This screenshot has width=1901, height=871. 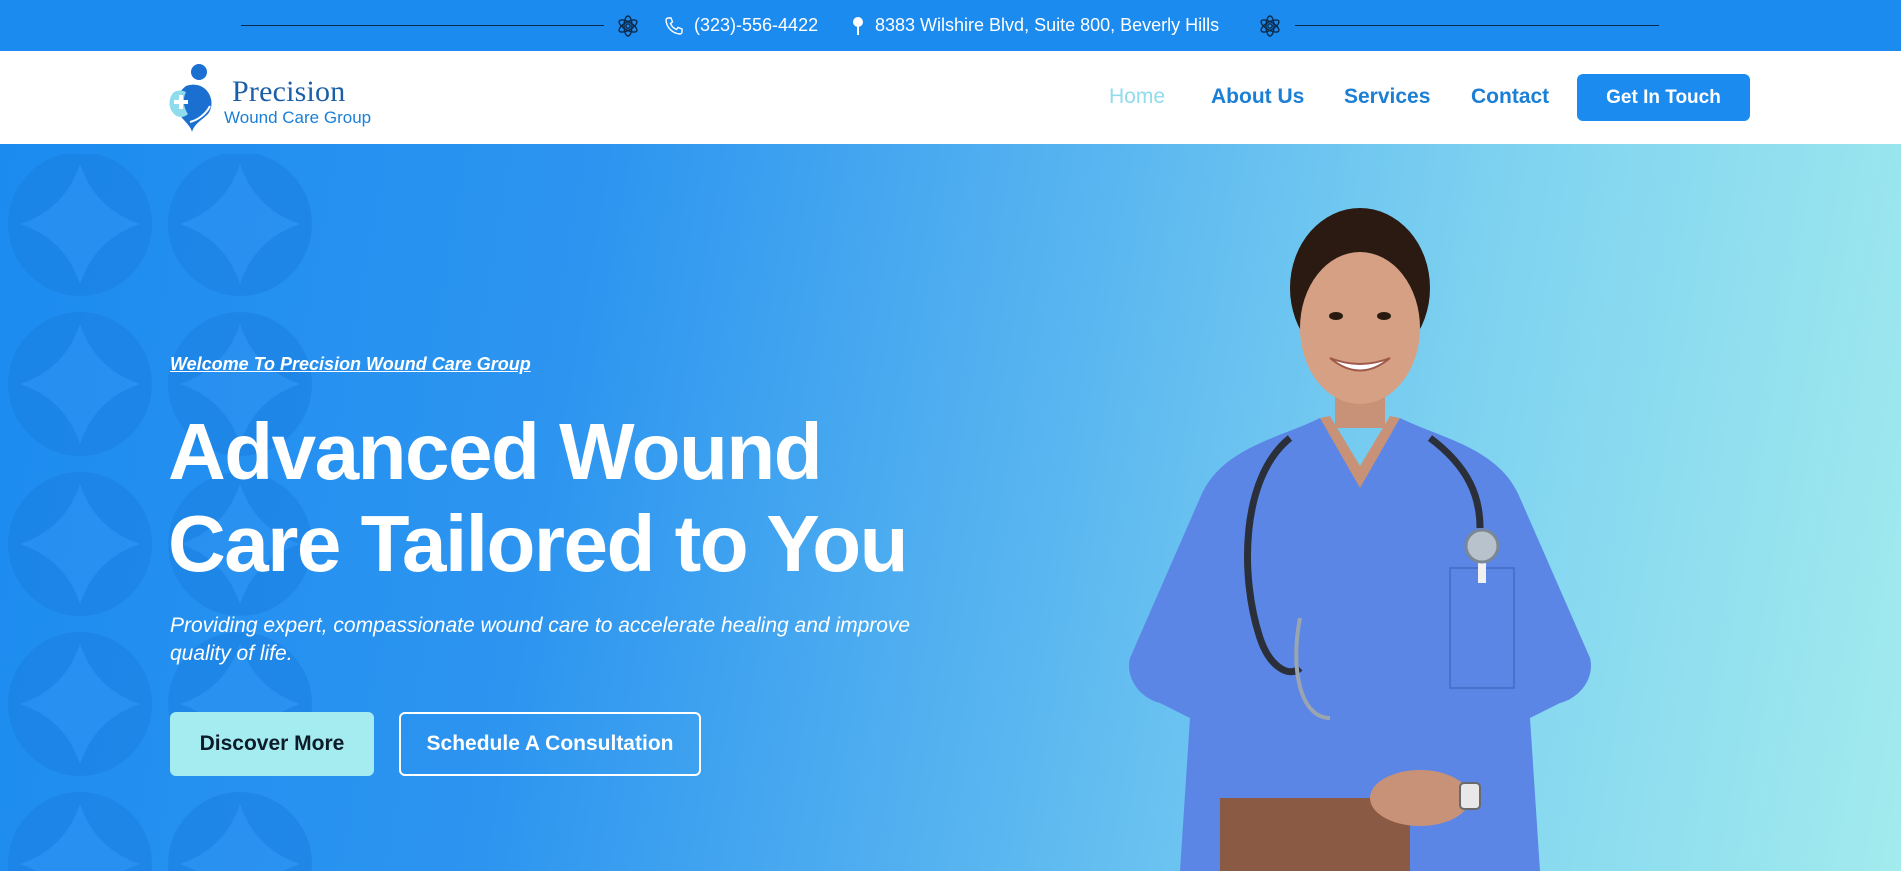 I want to click on hero-headline-line-1: Advanced Wound, so click(x=495, y=451).